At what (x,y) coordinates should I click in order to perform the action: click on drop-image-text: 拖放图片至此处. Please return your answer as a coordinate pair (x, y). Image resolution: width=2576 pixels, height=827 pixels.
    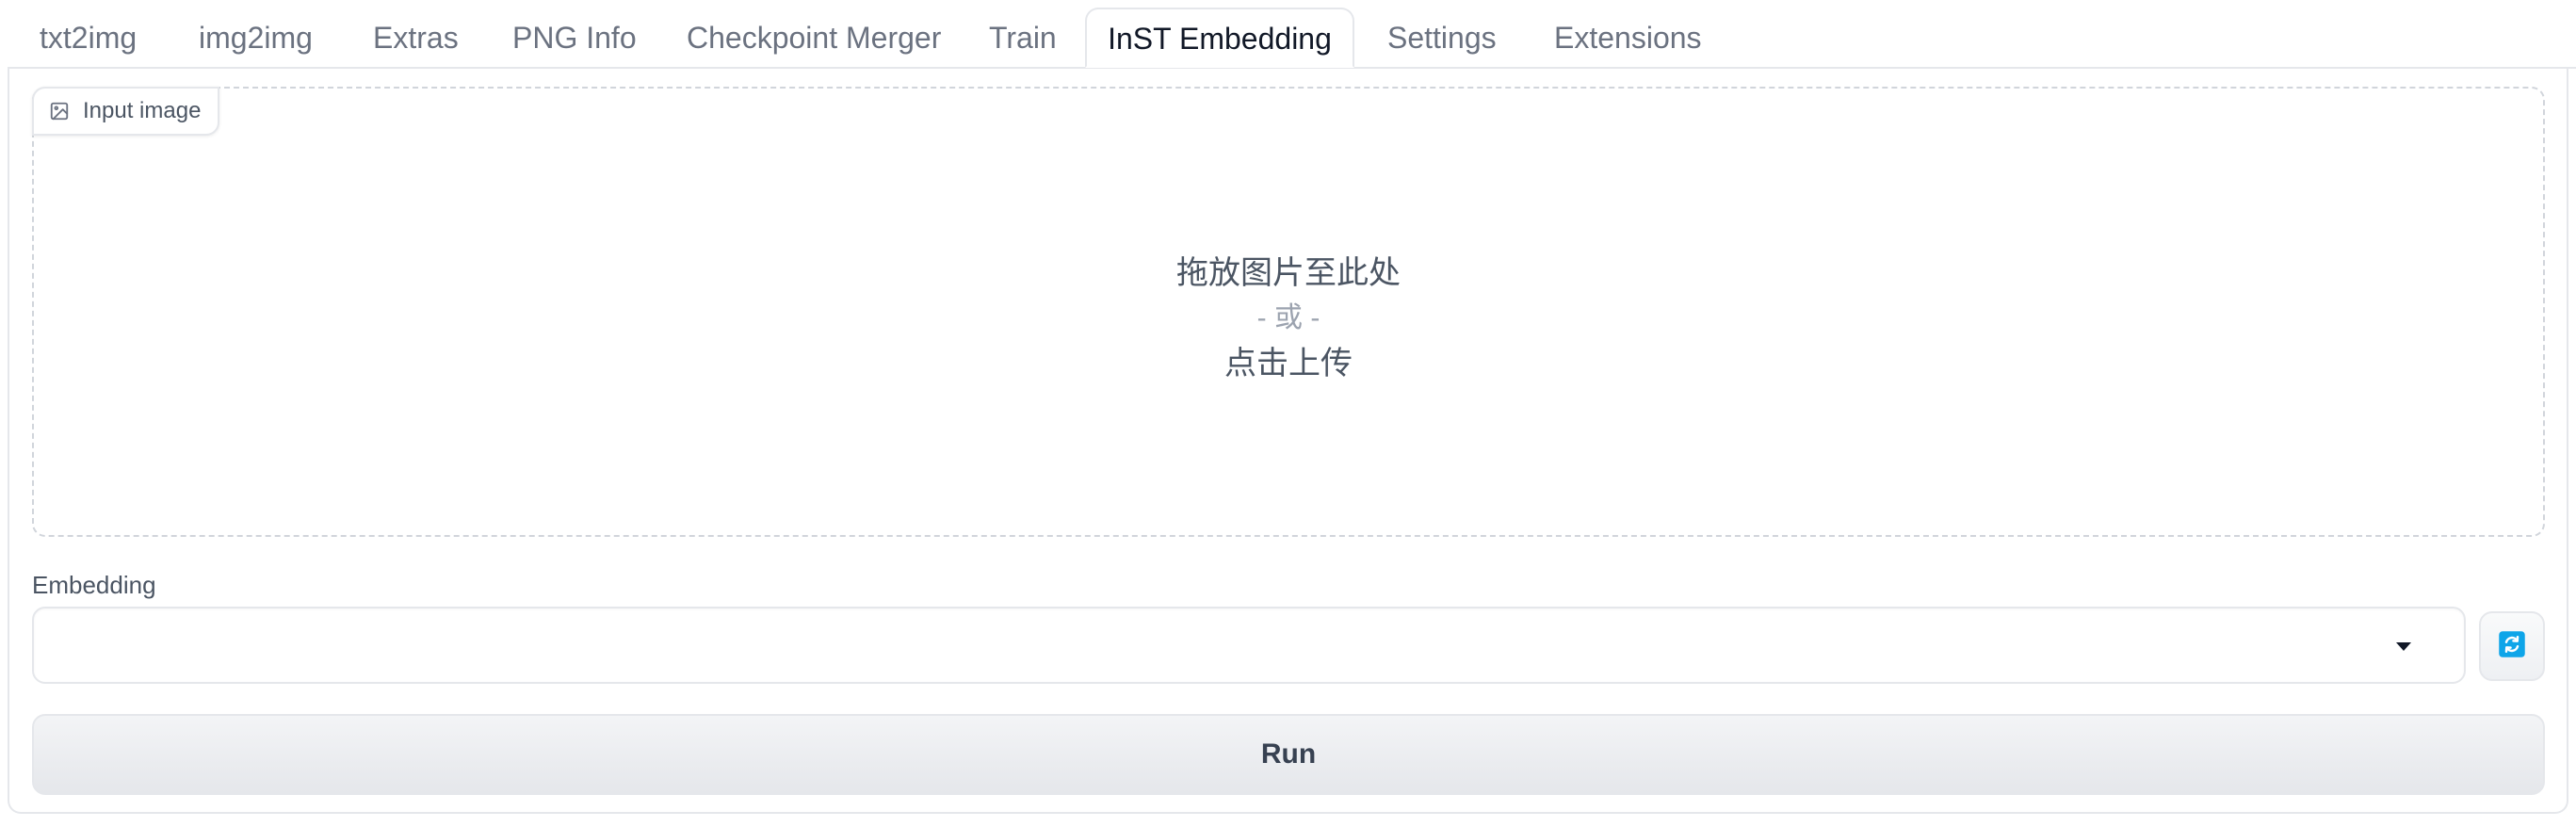
    Looking at the image, I should click on (1288, 273).